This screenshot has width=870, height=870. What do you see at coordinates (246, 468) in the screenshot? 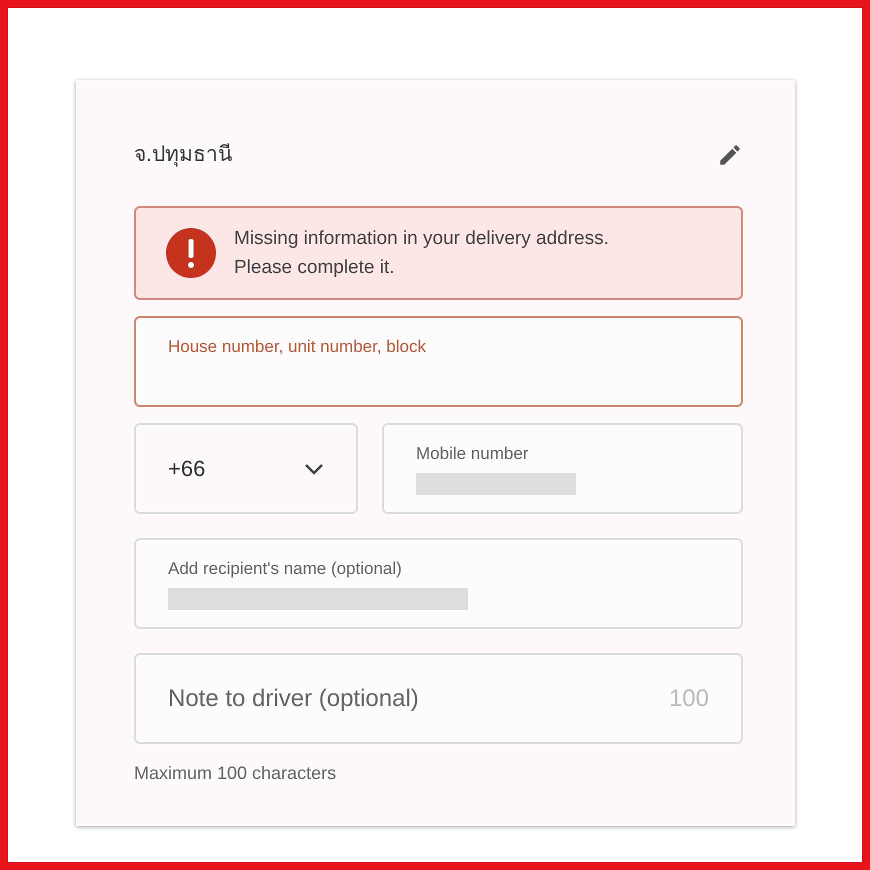
I see `country-code-select: +66` at bounding box center [246, 468].